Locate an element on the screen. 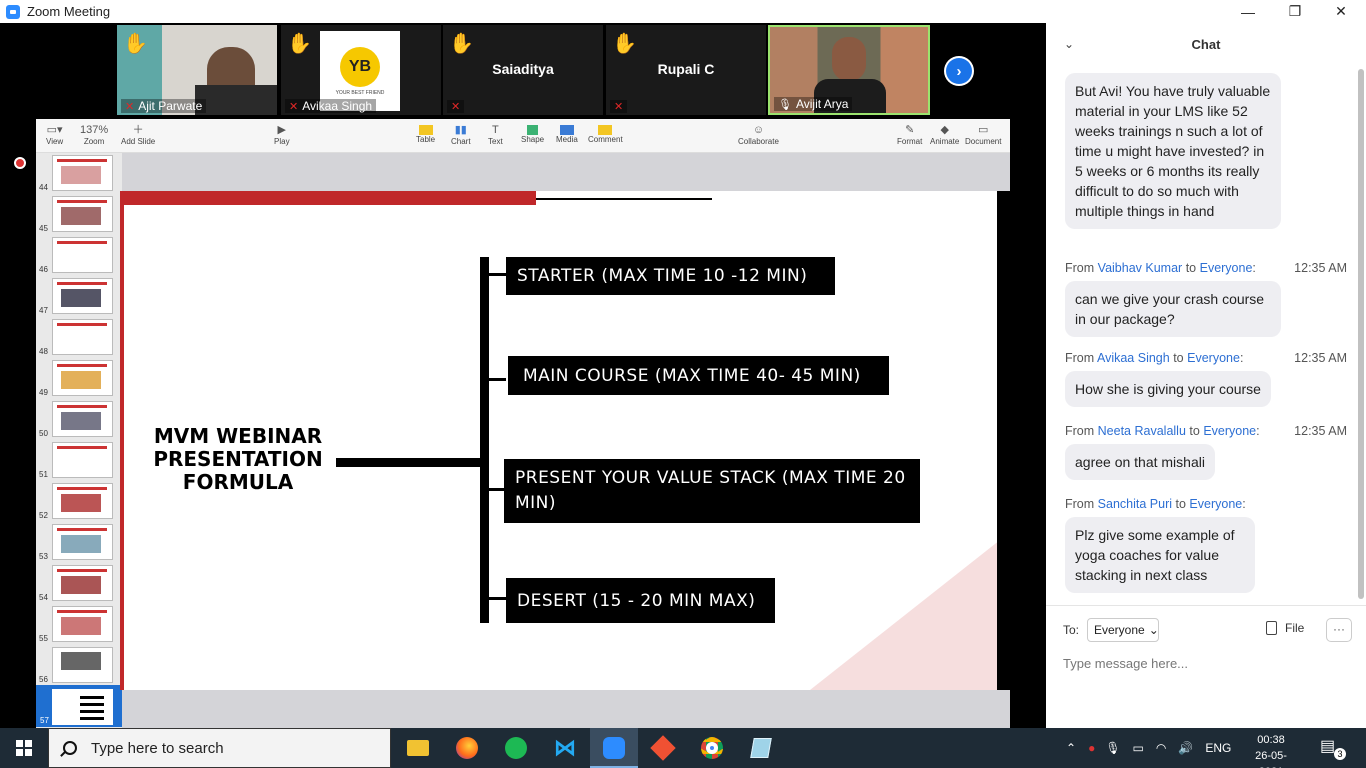 This screenshot has width=1366, height=768. clock: 00:38 26-05-2021 is located at coordinates (1271, 750).